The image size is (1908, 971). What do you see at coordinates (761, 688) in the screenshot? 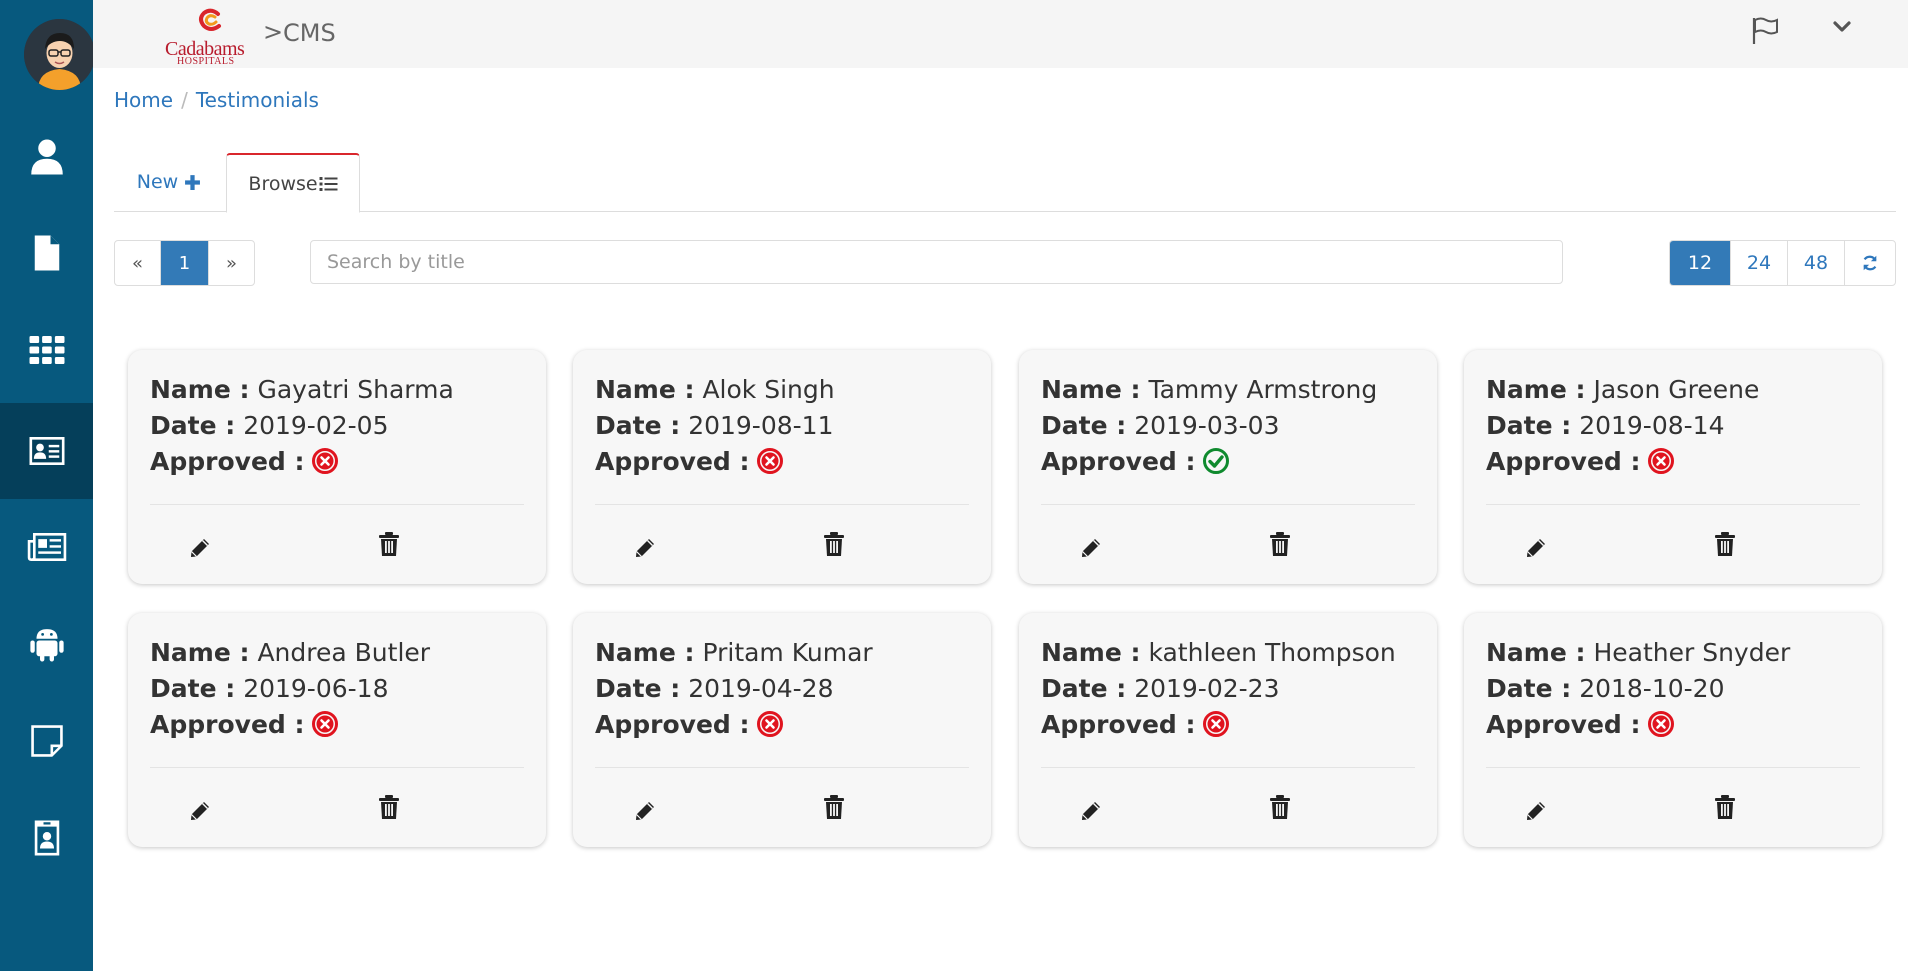
I see `testimonial-date: 2019-04-28` at bounding box center [761, 688].